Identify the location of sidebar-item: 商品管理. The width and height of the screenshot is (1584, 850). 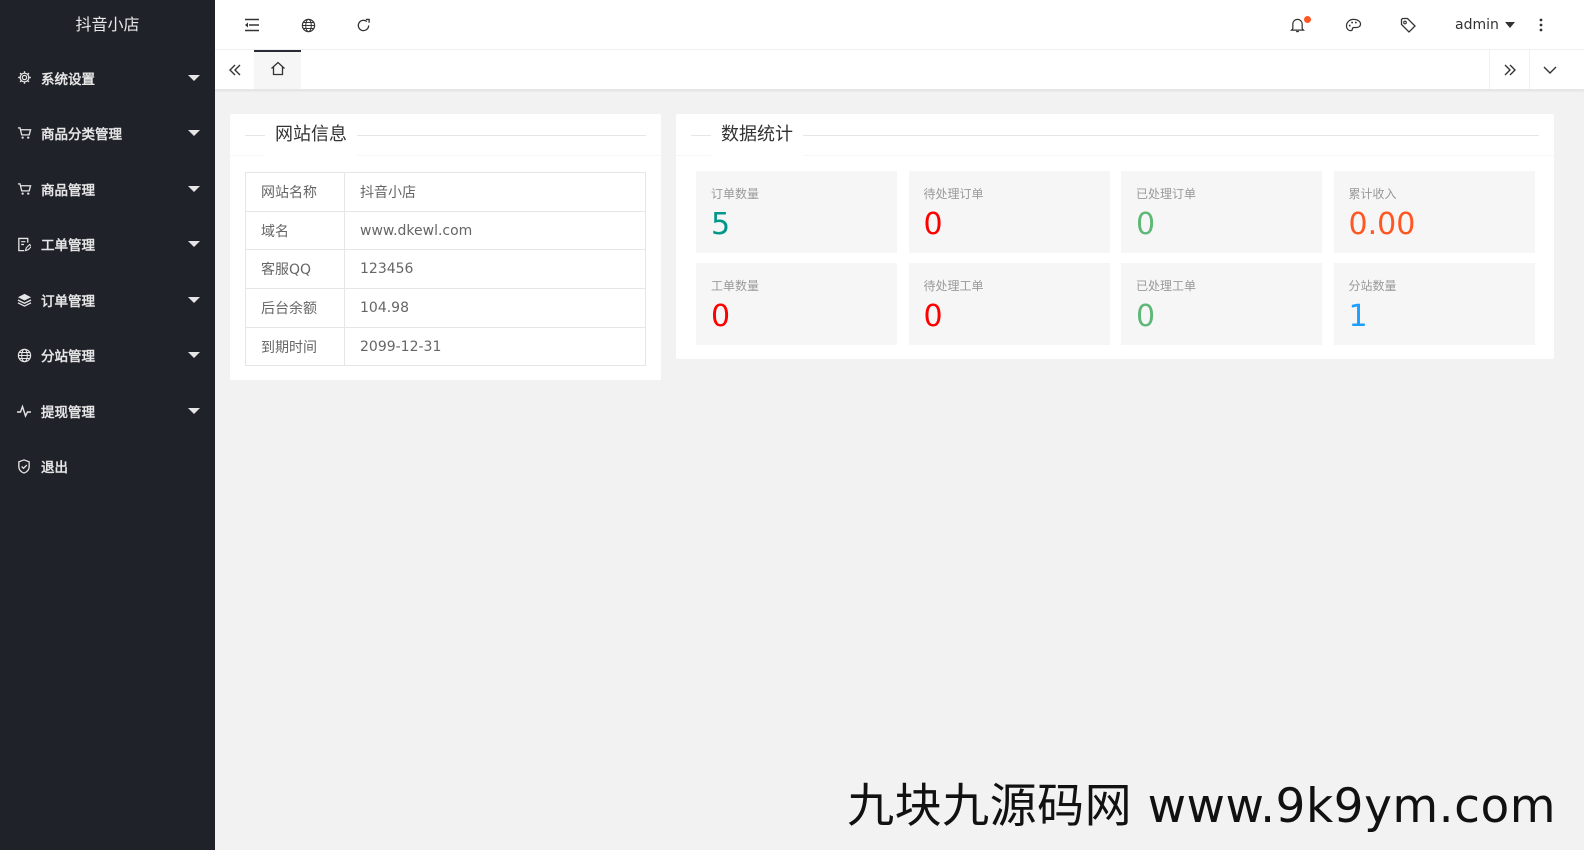
(107, 189).